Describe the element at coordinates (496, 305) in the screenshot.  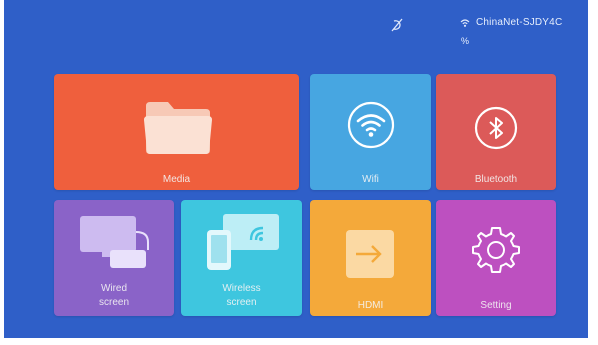
I see `setting-label: Setting` at that location.